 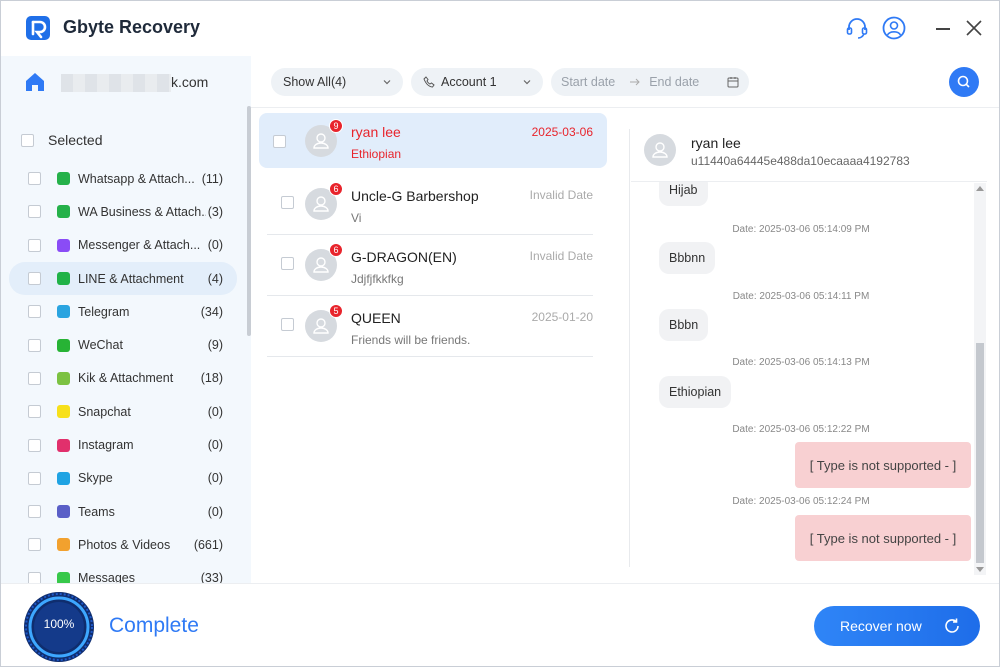 What do you see at coordinates (674, 82) in the screenshot?
I see `end-date-input: End date` at bounding box center [674, 82].